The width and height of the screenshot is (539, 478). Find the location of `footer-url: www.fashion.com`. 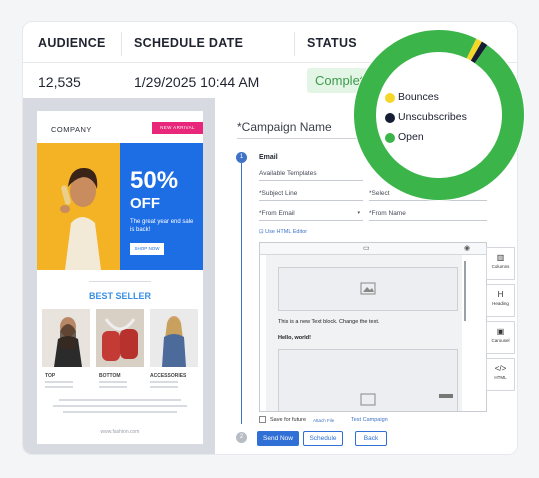

footer-url: www.fashion.com is located at coordinates (120, 432).